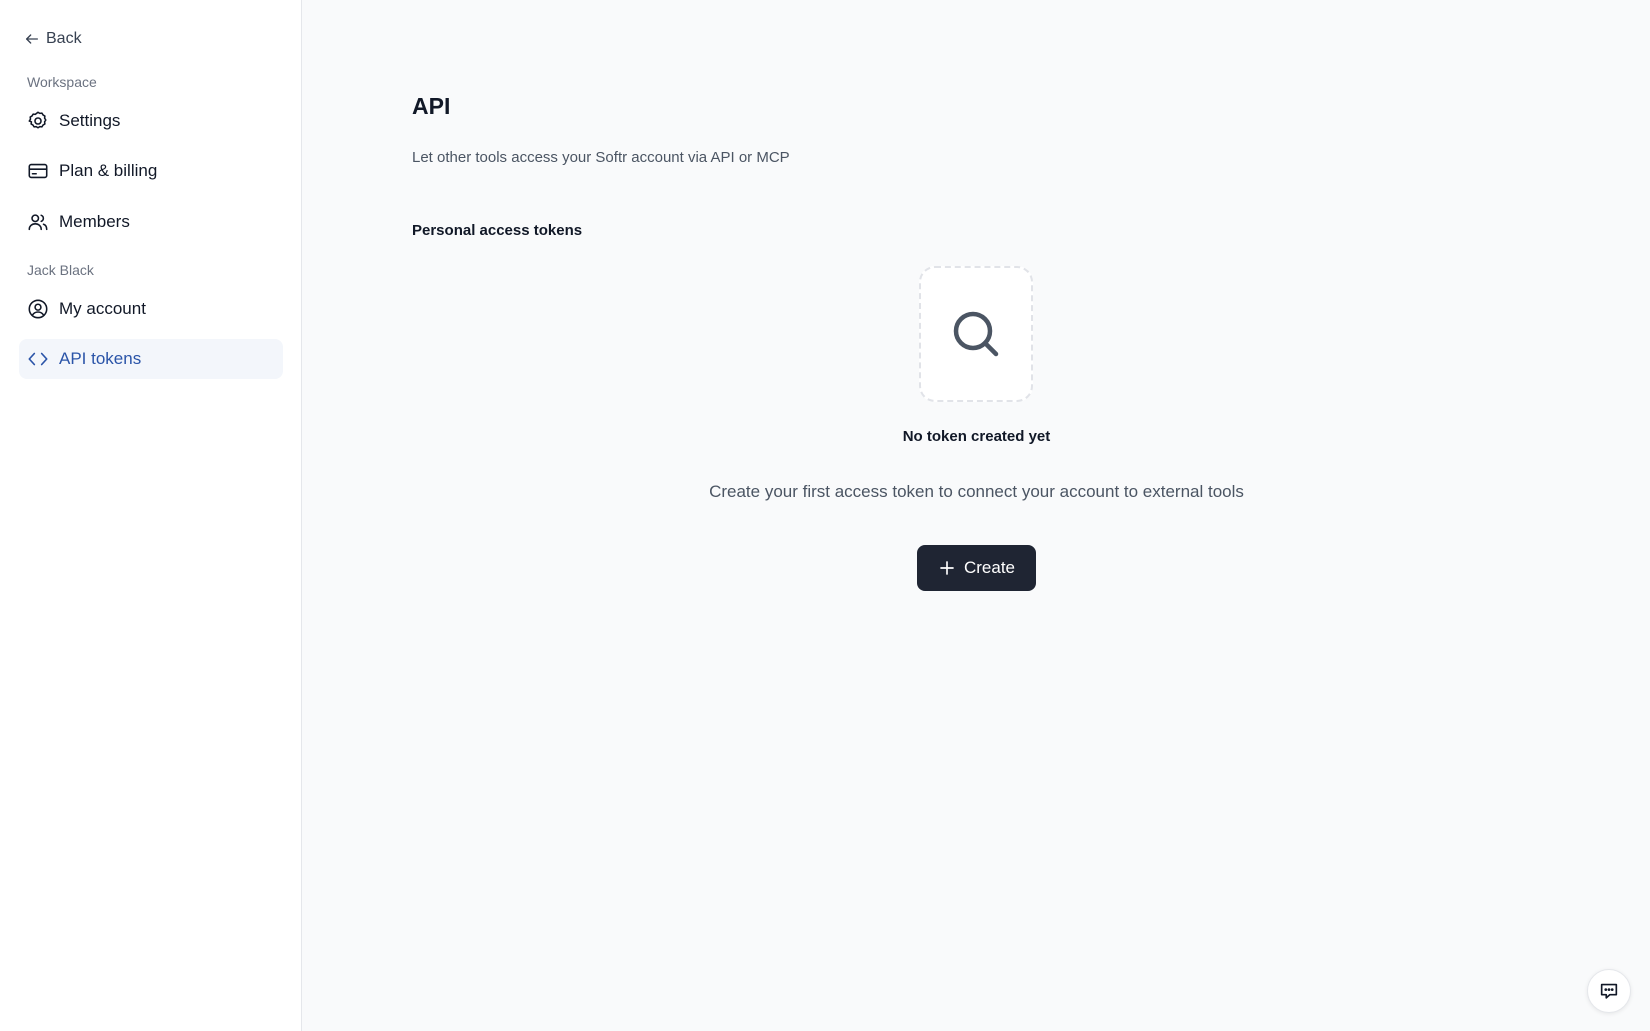 This screenshot has width=1650, height=1031. What do you see at coordinates (38, 171) in the screenshot?
I see `credit-card-icon` at bounding box center [38, 171].